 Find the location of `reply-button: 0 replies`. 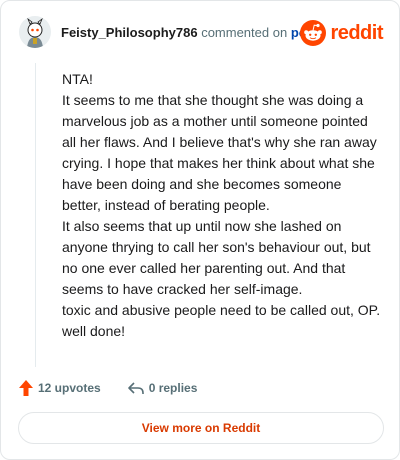

reply-button: 0 replies is located at coordinates (162, 388).